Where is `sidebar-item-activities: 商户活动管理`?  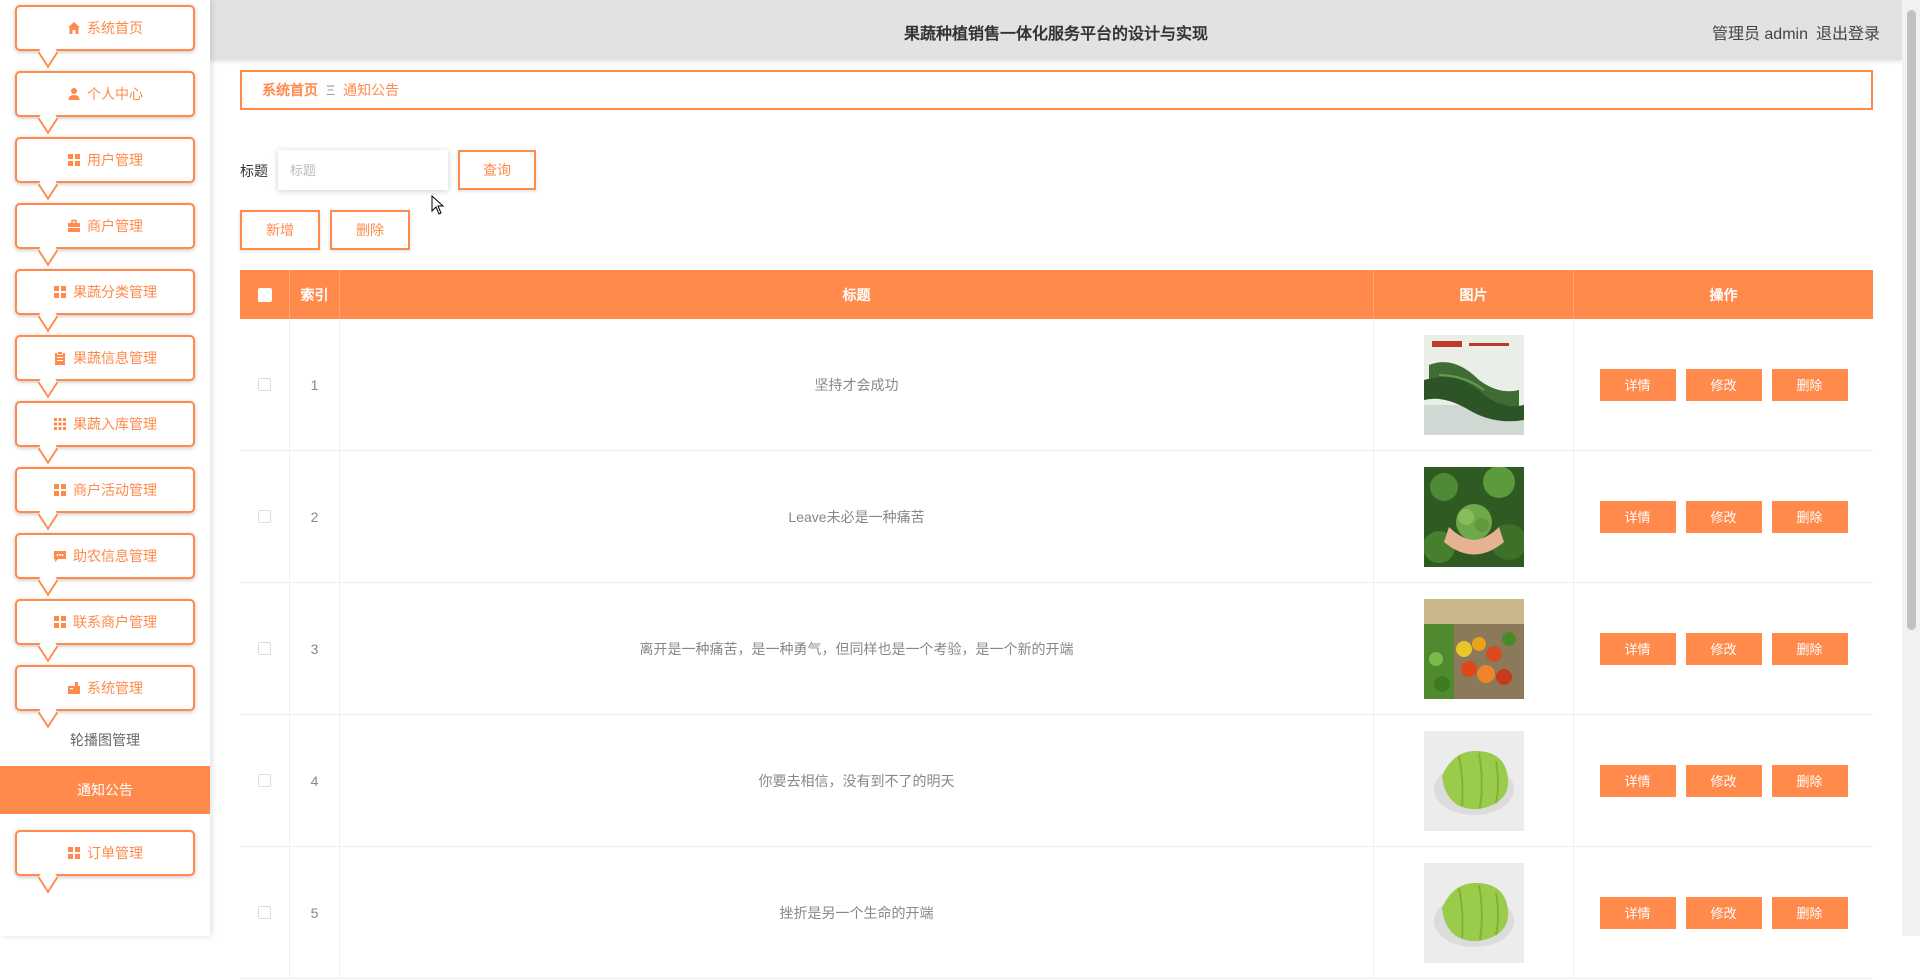
sidebar-item-activities: 商户活动管理 is located at coordinates (105, 490).